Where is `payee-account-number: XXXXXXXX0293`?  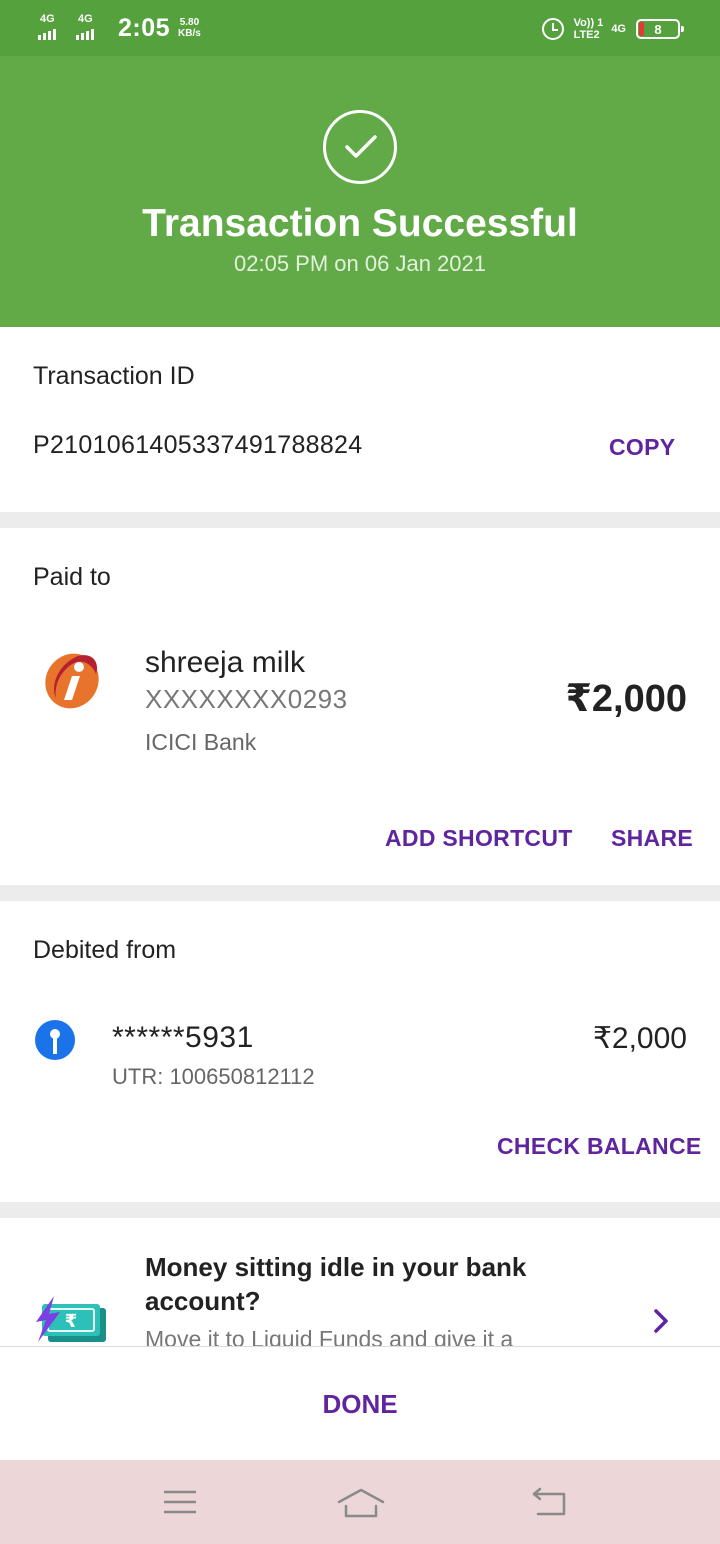 payee-account-number: XXXXXXXX0293 is located at coordinates (246, 699).